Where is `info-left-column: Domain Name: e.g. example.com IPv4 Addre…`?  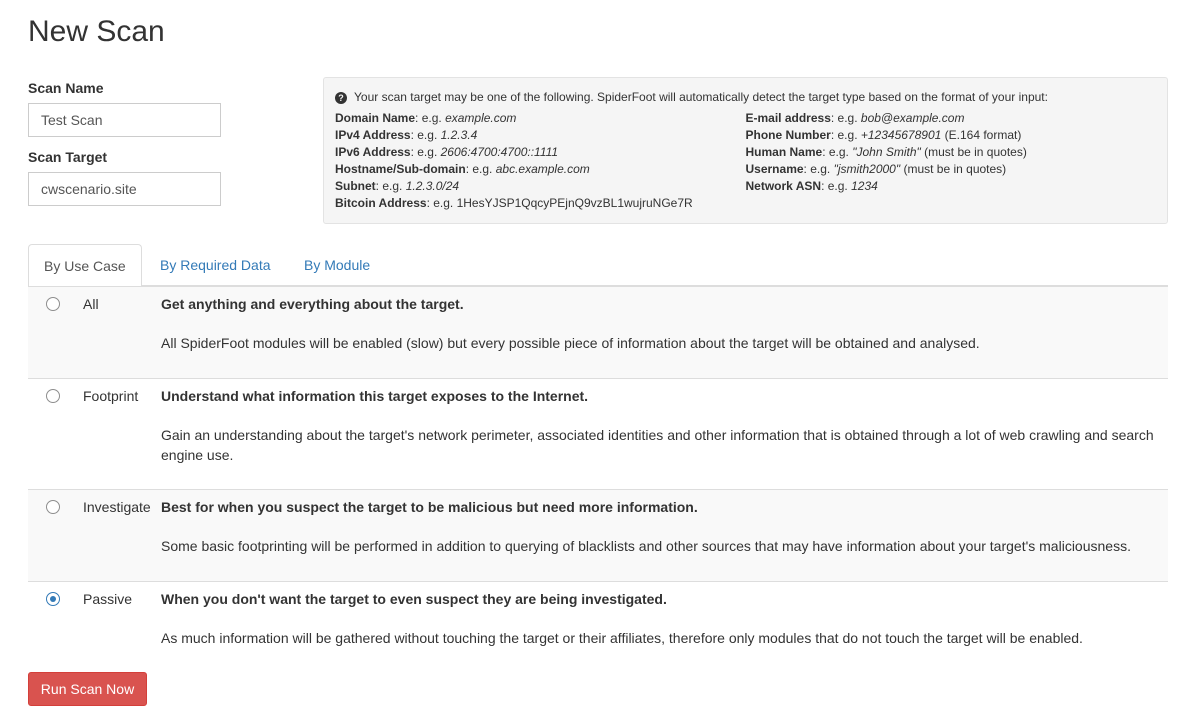
info-left-column: Domain Name: e.g. example.com IPv4 Addre… is located at coordinates (540, 161).